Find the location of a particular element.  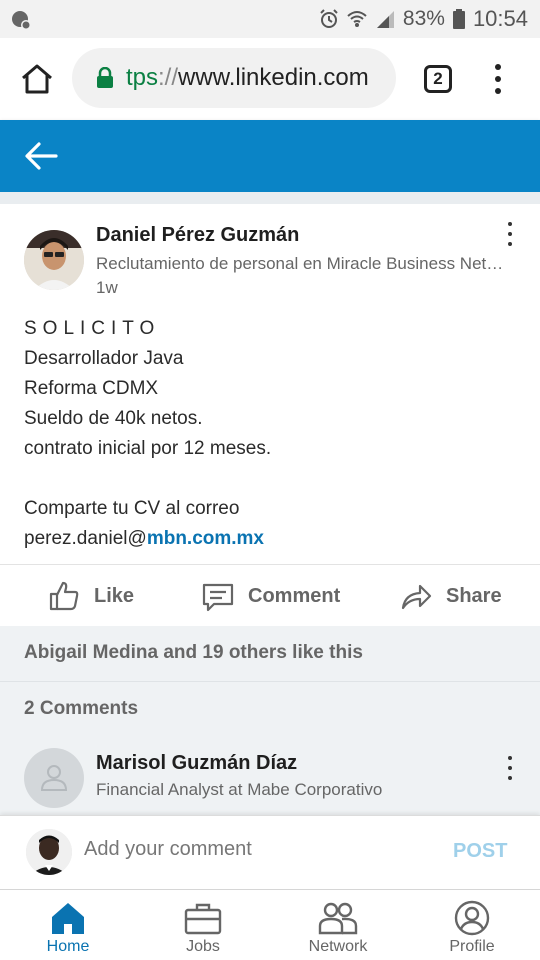

wifi-icon is located at coordinates (357, 19).